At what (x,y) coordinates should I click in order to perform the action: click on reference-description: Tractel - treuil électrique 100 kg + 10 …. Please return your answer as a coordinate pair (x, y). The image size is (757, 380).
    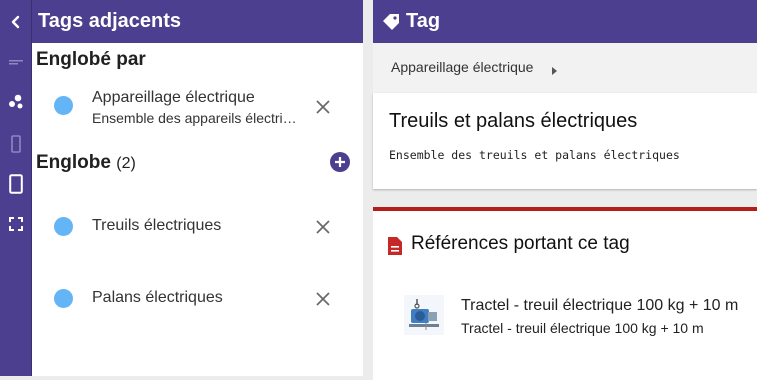
    Looking at the image, I should click on (582, 328).